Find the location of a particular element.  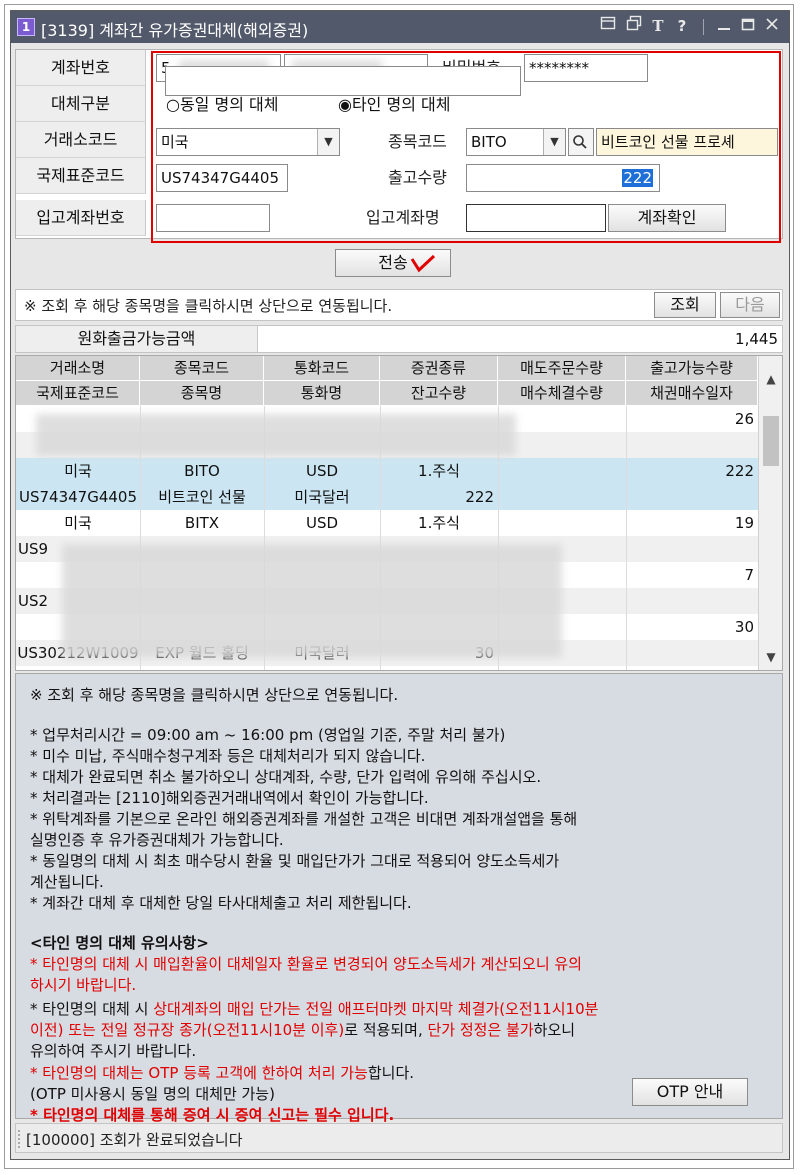

cell-symbol: BITX is located at coordinates (202, 523).